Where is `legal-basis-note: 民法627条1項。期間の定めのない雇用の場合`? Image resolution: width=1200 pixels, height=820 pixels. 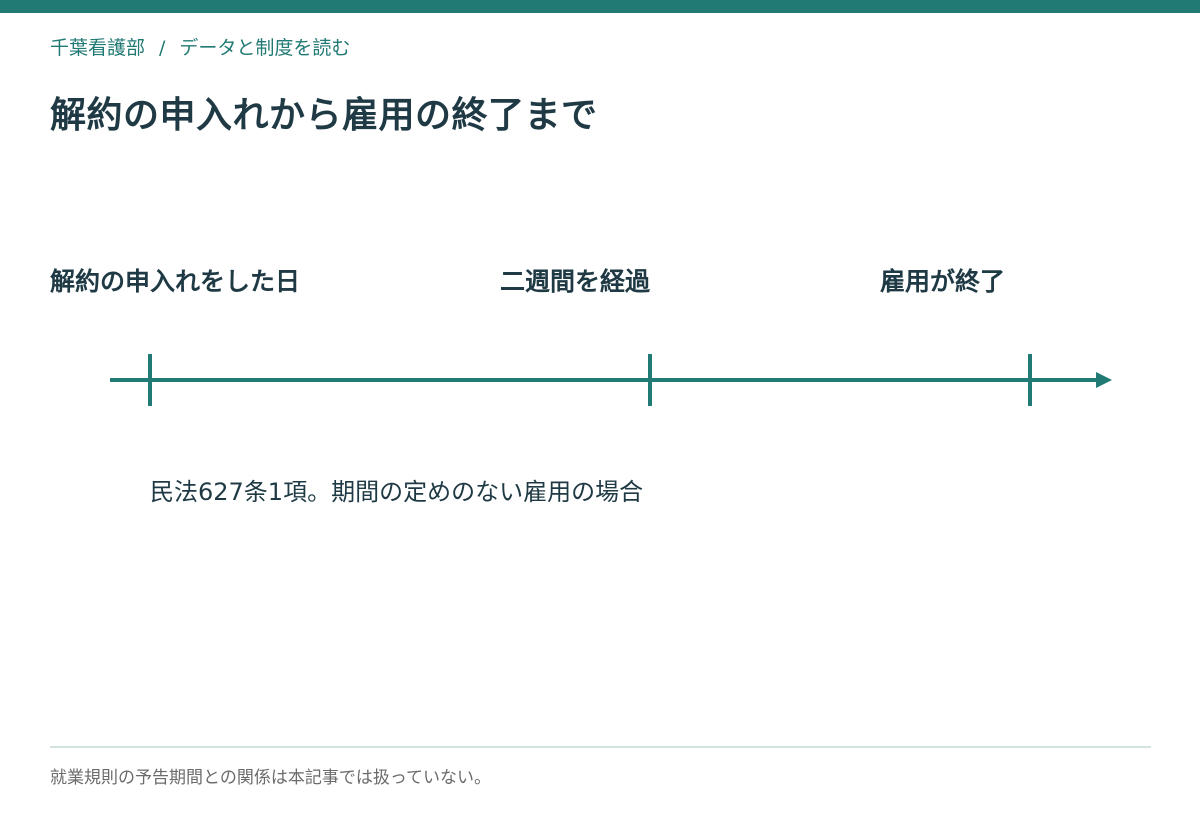
legal-basis-note: 民法627条1項。期間の定めのない雇用の場合 is located at coordinates (397, 492).